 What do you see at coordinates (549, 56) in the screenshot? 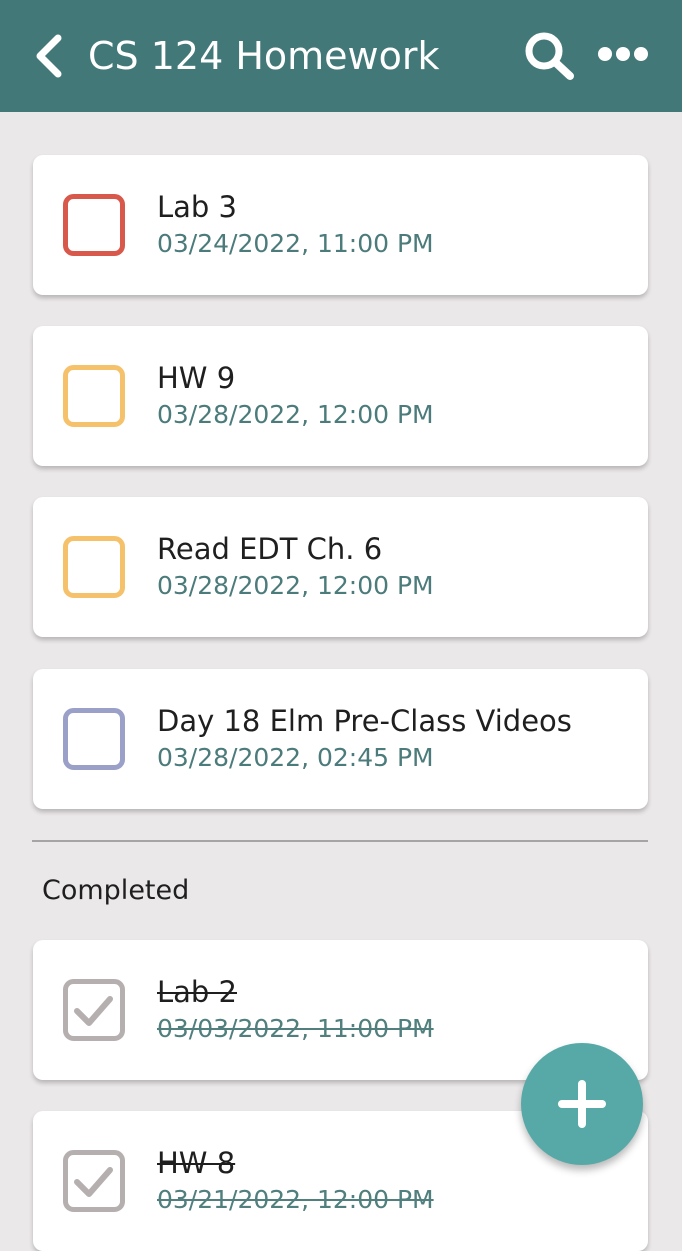
I see `search-icon` at bounding box center [549, 56].